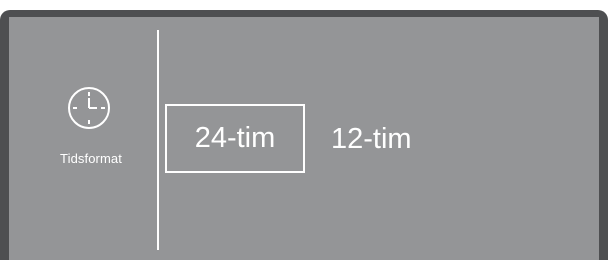 The width and height of the screenshot is (608, 260). Describe the element at coordinates (91, 158) in the screenshot. I see `setting-category-label: Tidsformat` at that location.